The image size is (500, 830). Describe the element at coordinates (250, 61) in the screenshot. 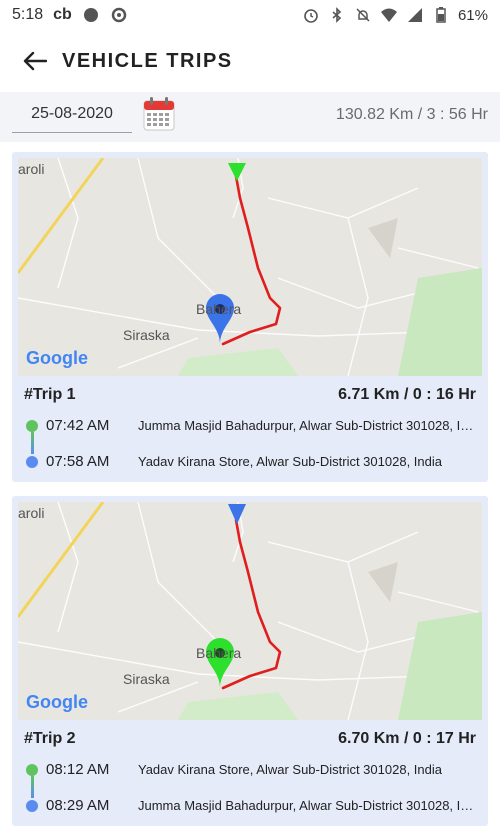

I see `app-bar: VEHICLE TRIPS` at that location.